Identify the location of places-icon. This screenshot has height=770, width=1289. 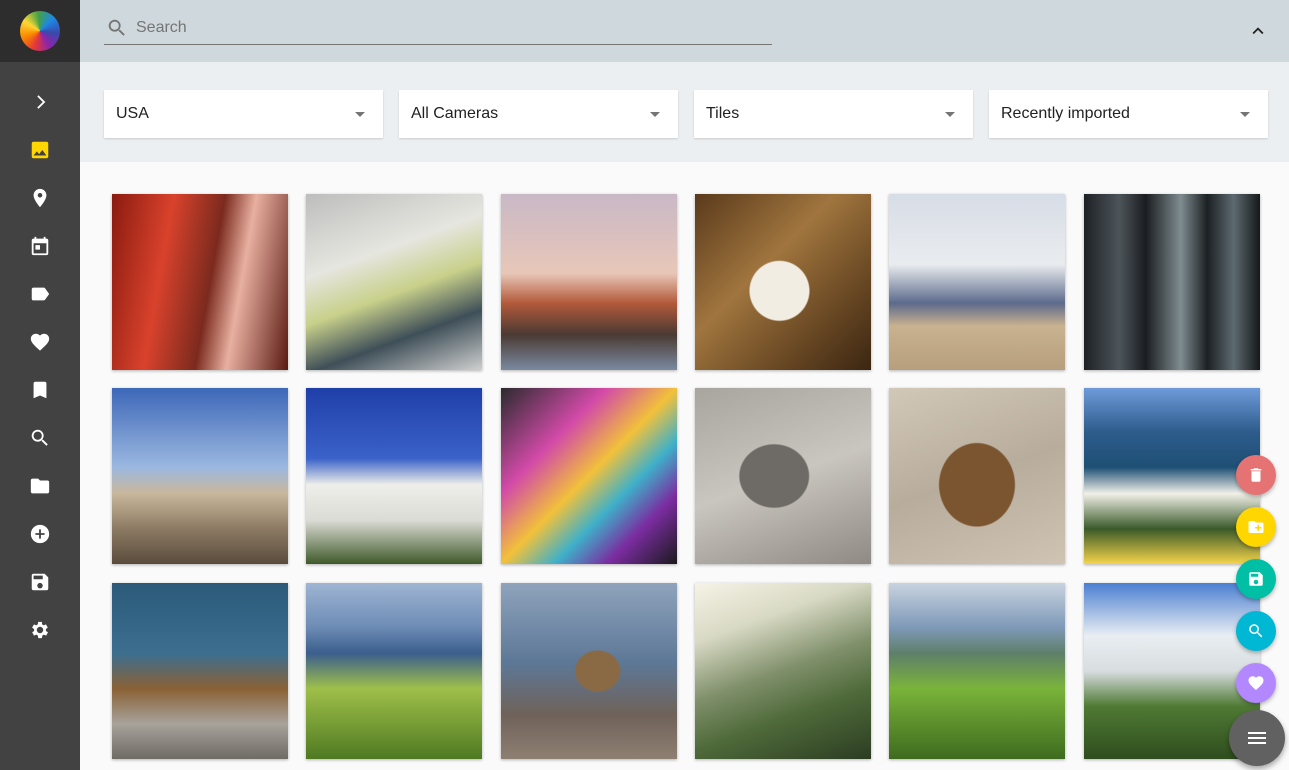
(40, 198).